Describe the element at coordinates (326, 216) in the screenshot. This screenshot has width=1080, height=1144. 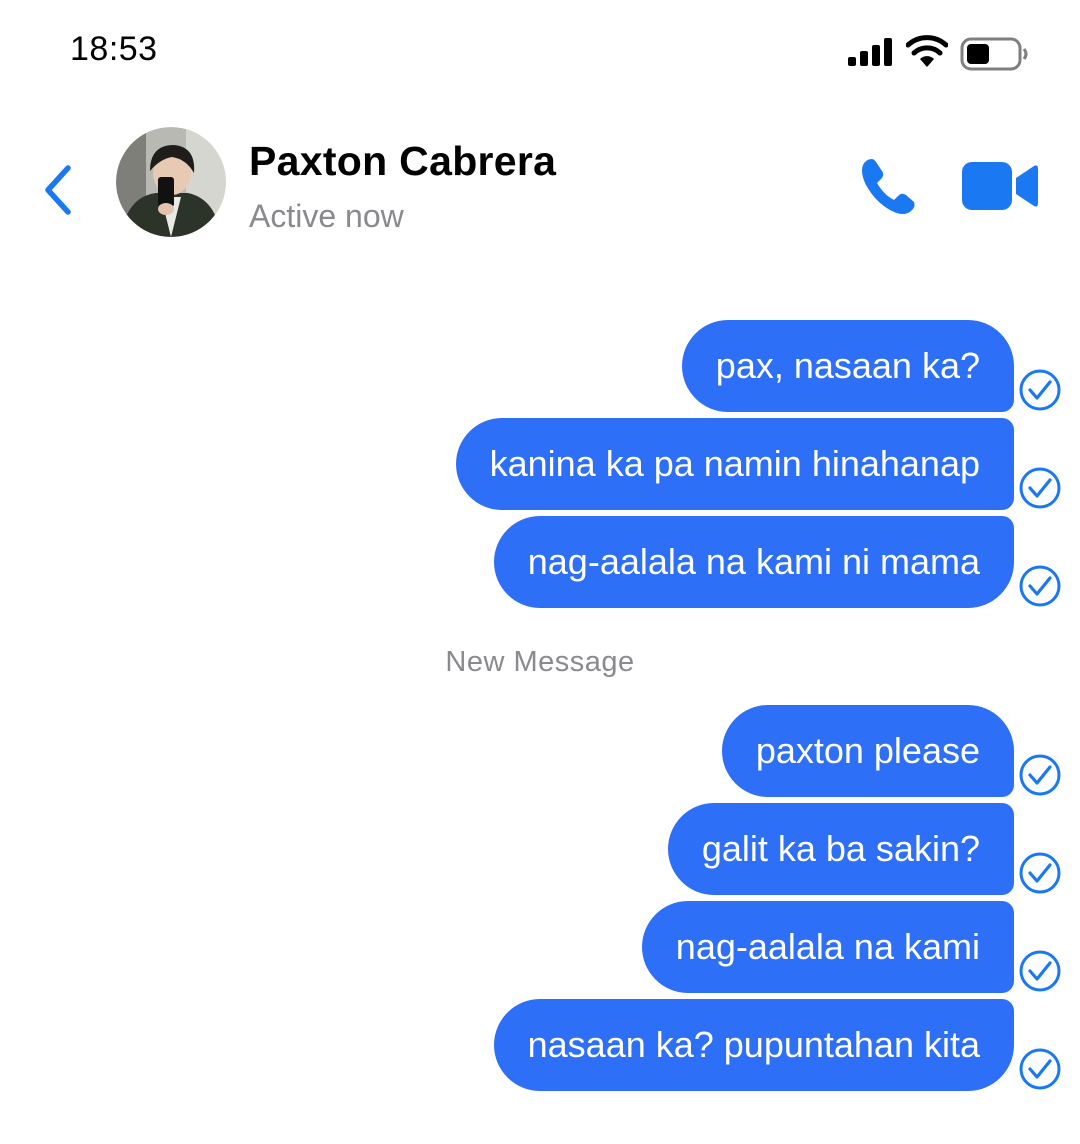
I see `active-status: Active now` at that location.